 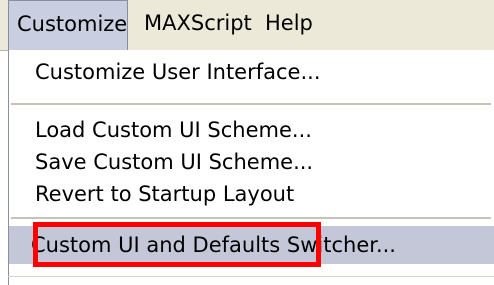 I want to click on menu-maxscript-label: MAXScript, so click(x=198, y=23).